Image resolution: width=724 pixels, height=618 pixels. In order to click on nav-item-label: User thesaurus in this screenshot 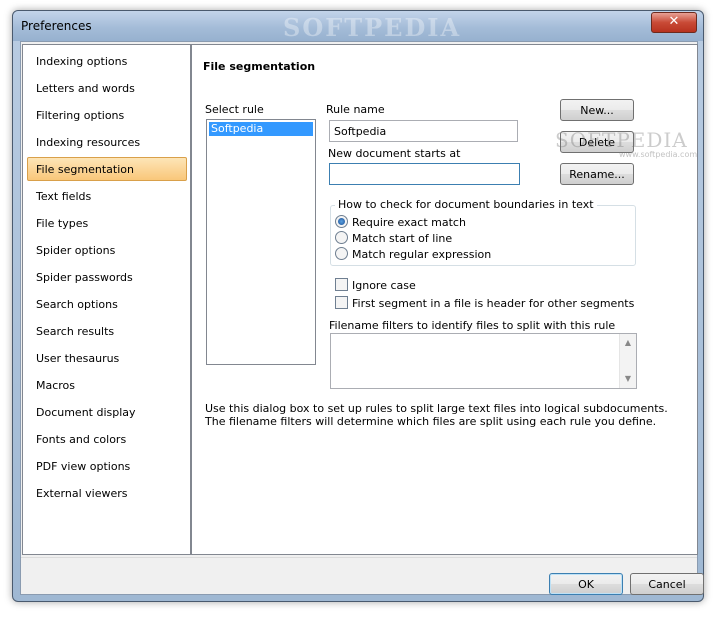, I will do `click(78, 358)`.